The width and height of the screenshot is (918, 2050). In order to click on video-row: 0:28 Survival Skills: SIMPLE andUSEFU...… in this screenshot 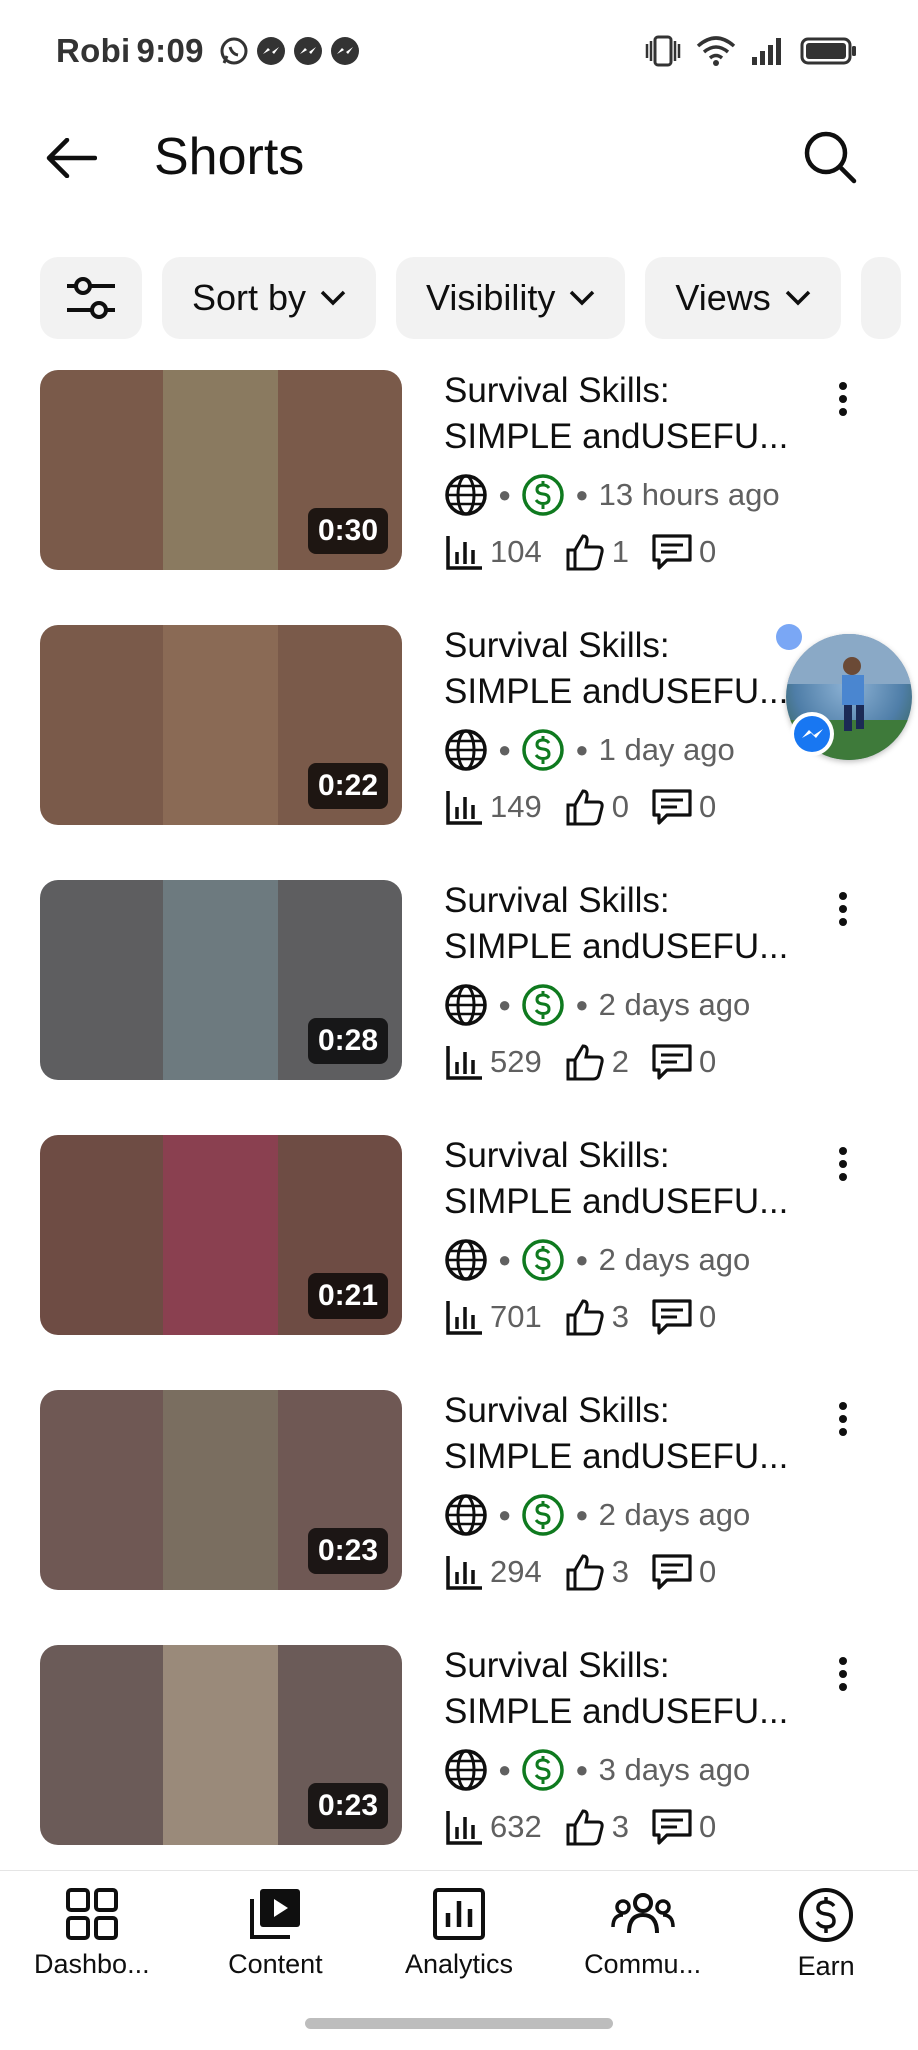, I will do `click(459, 1005)`.